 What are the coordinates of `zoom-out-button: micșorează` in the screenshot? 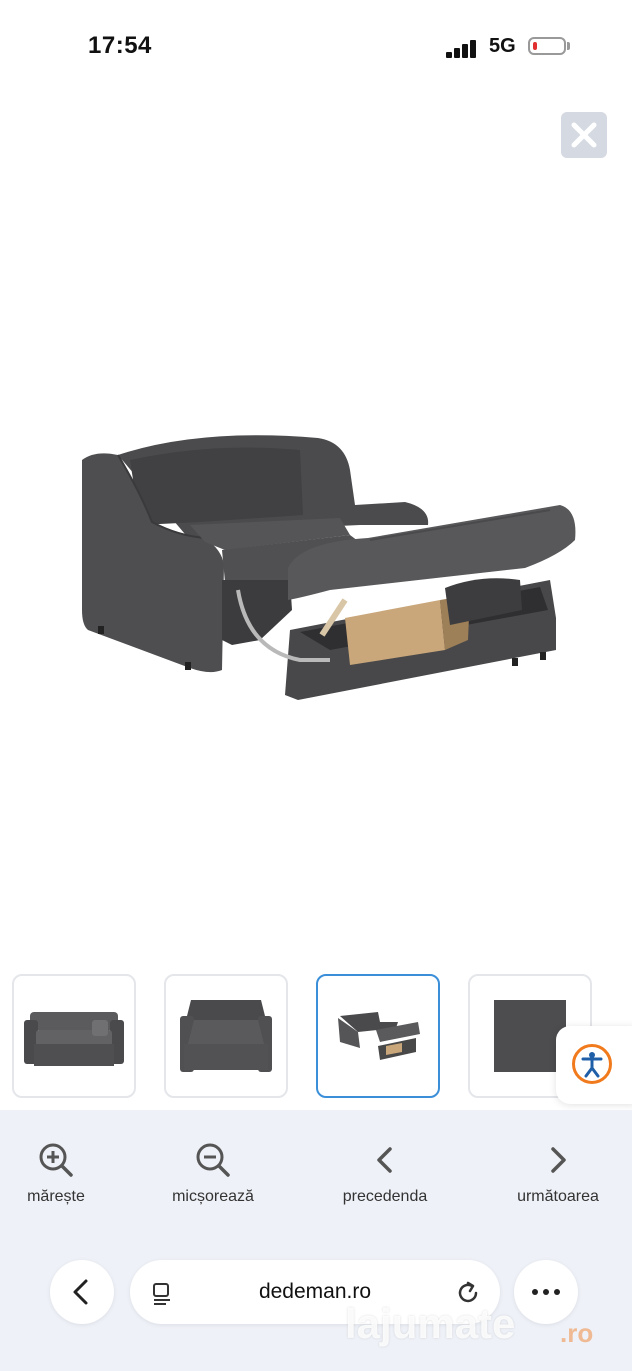 It's located at (213, 1173).